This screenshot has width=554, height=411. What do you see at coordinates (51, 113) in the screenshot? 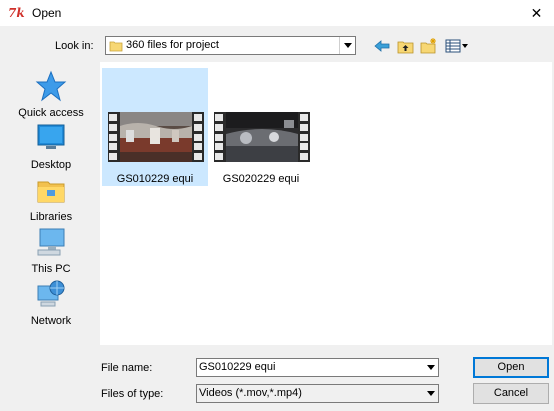
I see `place-label: Quick access` at bounding box center [51, 113].